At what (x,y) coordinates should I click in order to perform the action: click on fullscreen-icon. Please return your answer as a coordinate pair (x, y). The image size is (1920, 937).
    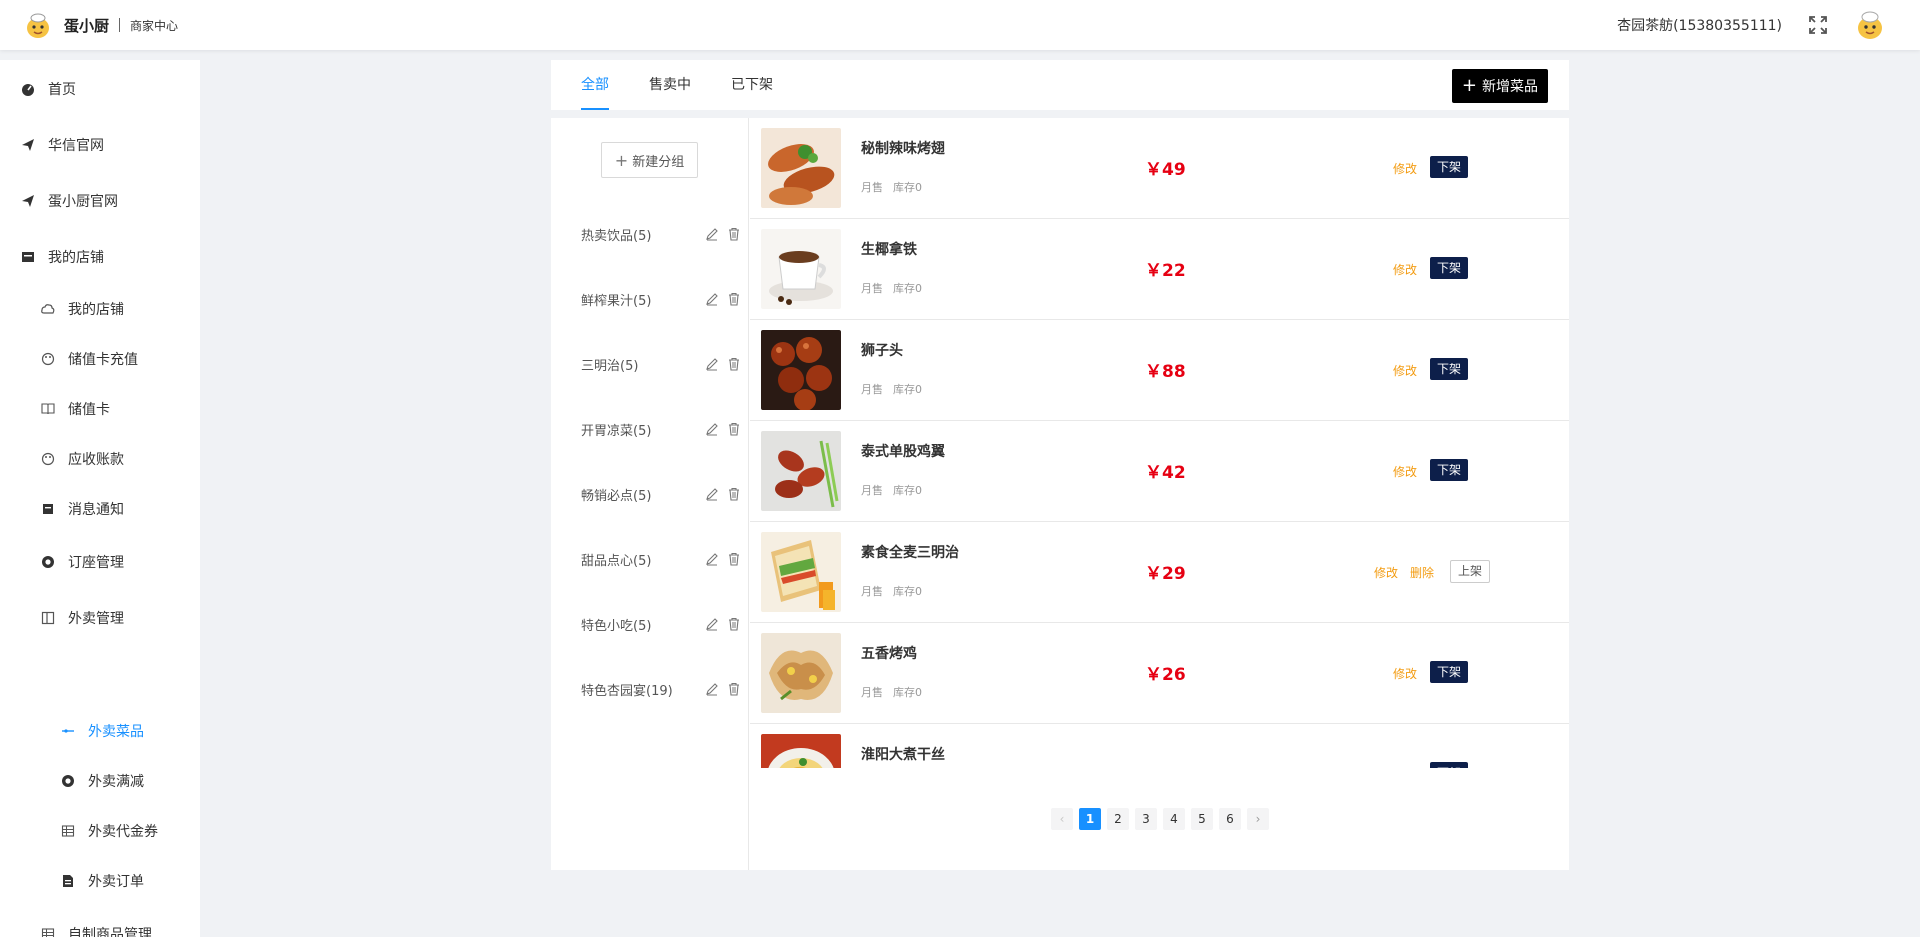
    Looking at the image, I should click on (1818, 25).